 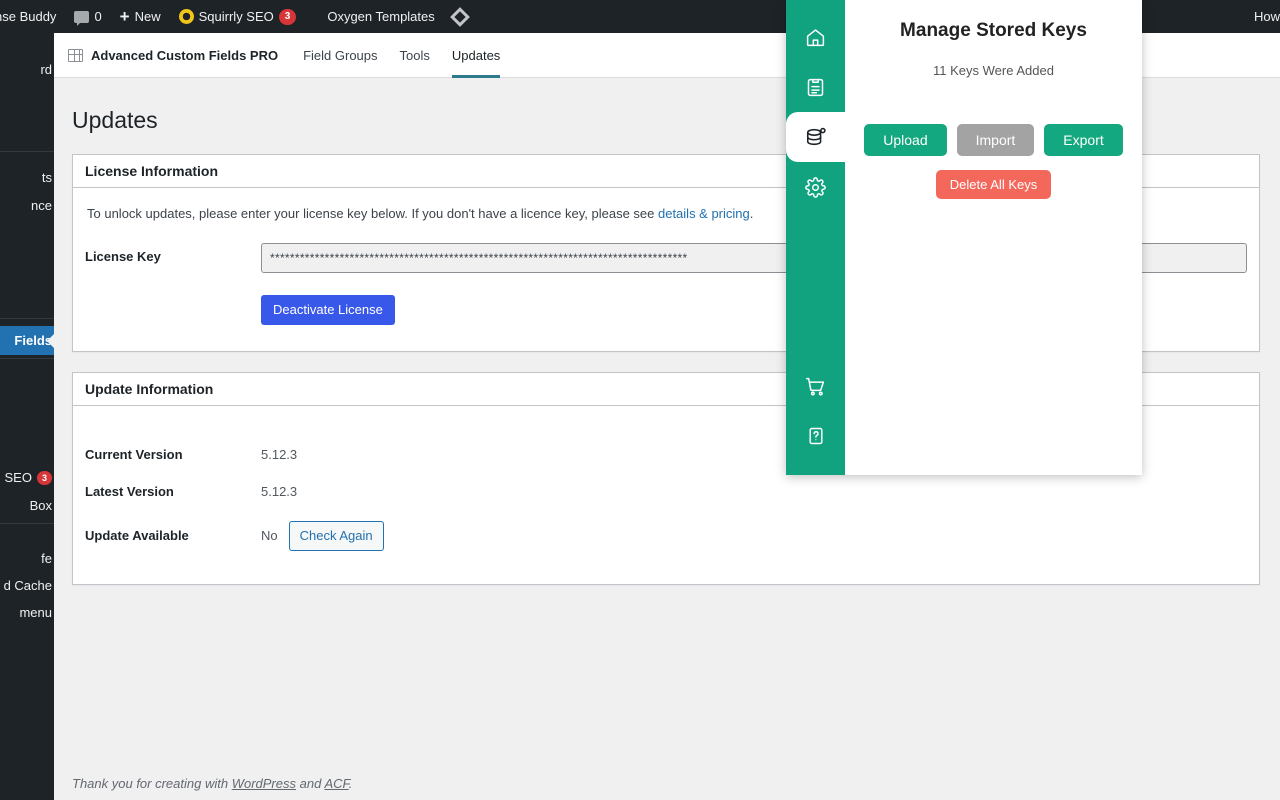 I want to click on update-available-label: Update Available, so click(x=137, y=536).